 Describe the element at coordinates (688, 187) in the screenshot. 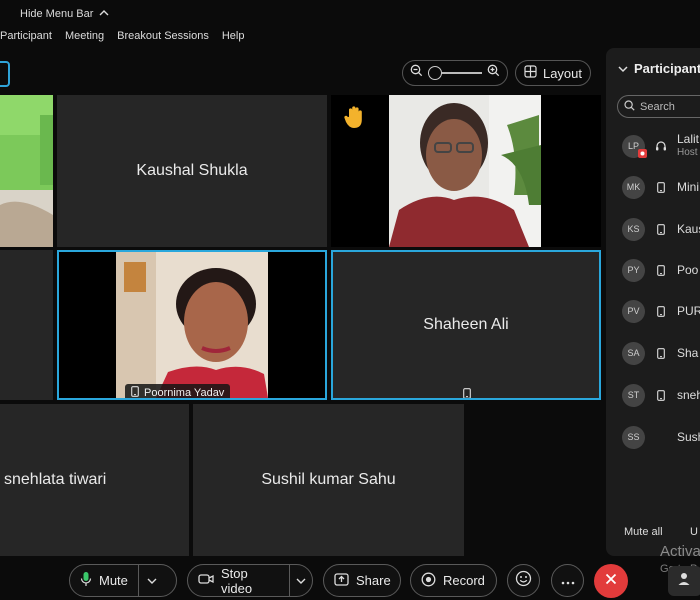

I see `participant-name: Mini` at that location.